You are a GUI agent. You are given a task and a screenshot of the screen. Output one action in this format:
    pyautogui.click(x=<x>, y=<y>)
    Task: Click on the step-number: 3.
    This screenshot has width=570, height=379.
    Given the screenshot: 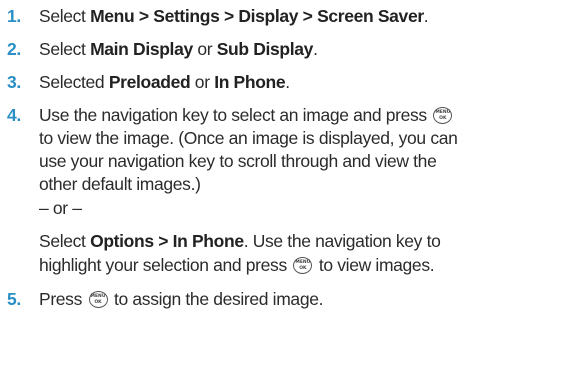 What is the action you would take?
    pyautogui.click(x=14, y=82)
    